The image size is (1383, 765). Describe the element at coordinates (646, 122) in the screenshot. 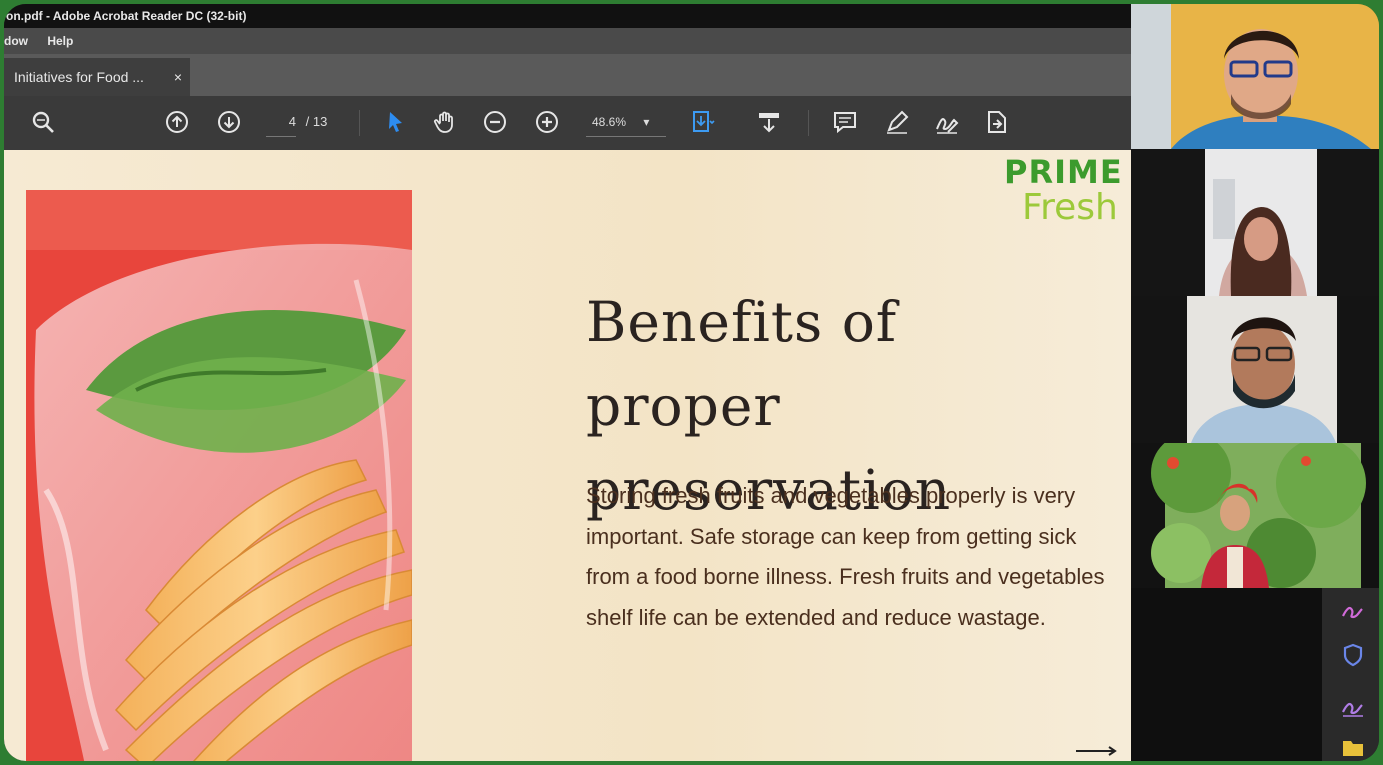

I see `chevron-down-icon: ▾` at that location.